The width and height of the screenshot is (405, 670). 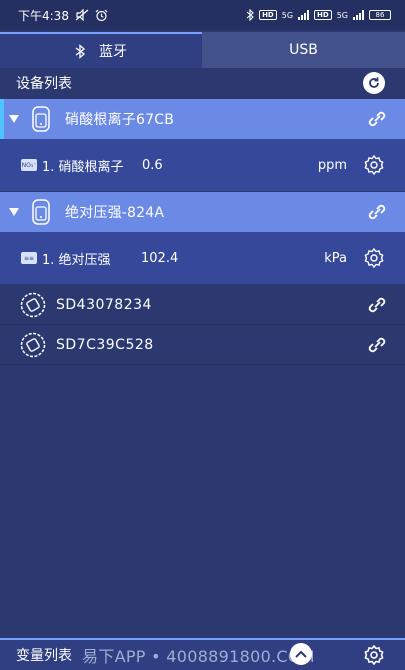 I want to click on battery-icon: 86, so click(x=380, y=15).